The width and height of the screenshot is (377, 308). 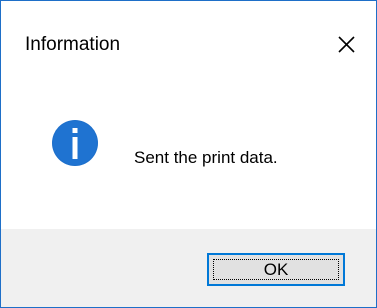 I want to click on message-text: Sent the print data., so click(x=206, y=157).